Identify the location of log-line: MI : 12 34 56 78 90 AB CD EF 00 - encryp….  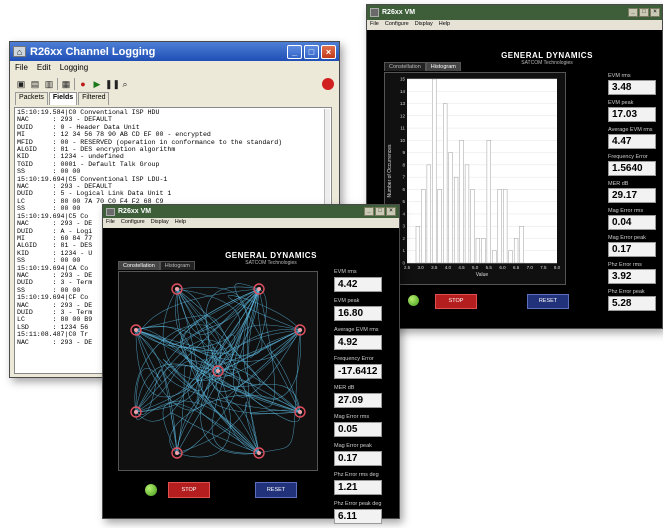
(114, 135).